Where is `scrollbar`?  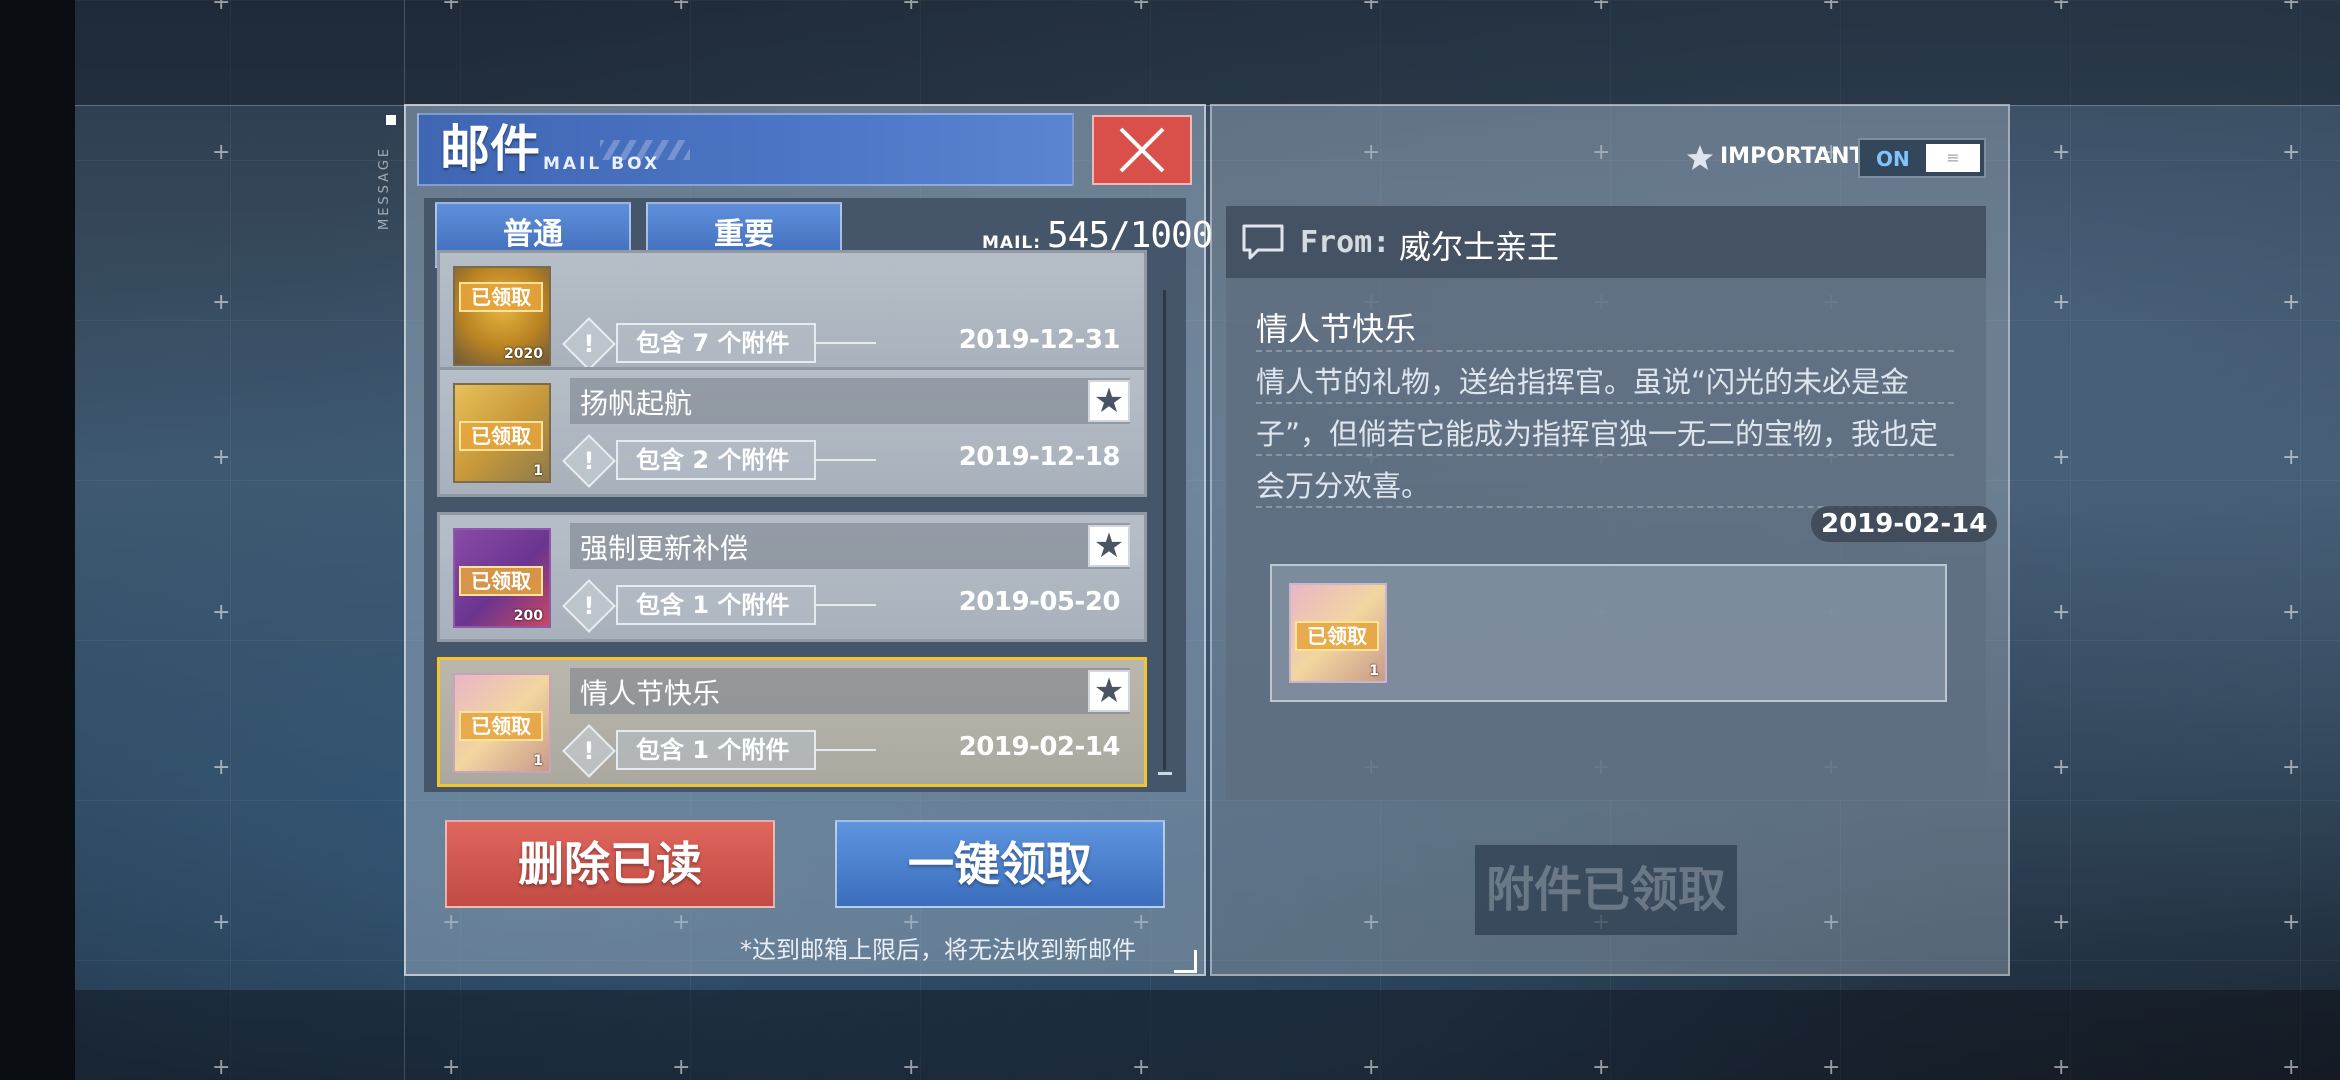 scrollbar is located at coordinates (1164, 530).